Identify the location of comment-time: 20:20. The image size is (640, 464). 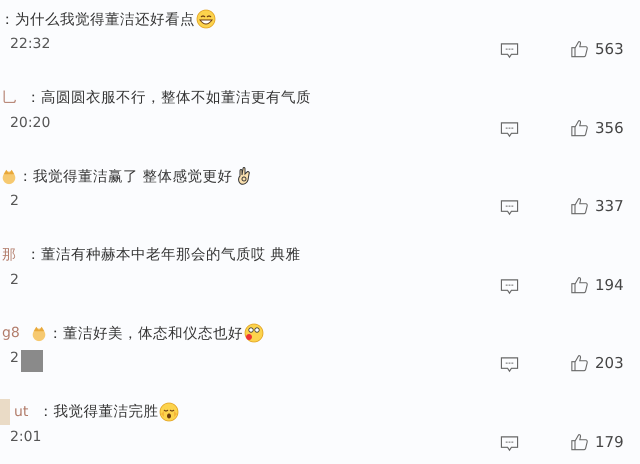
(30, 122).